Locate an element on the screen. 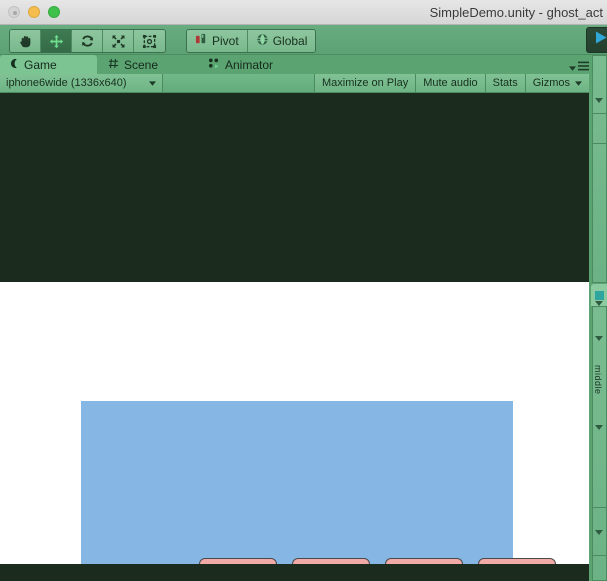 The height and width of the screenshot is (581, 607). move-icon is located at coordinates (56, 41).